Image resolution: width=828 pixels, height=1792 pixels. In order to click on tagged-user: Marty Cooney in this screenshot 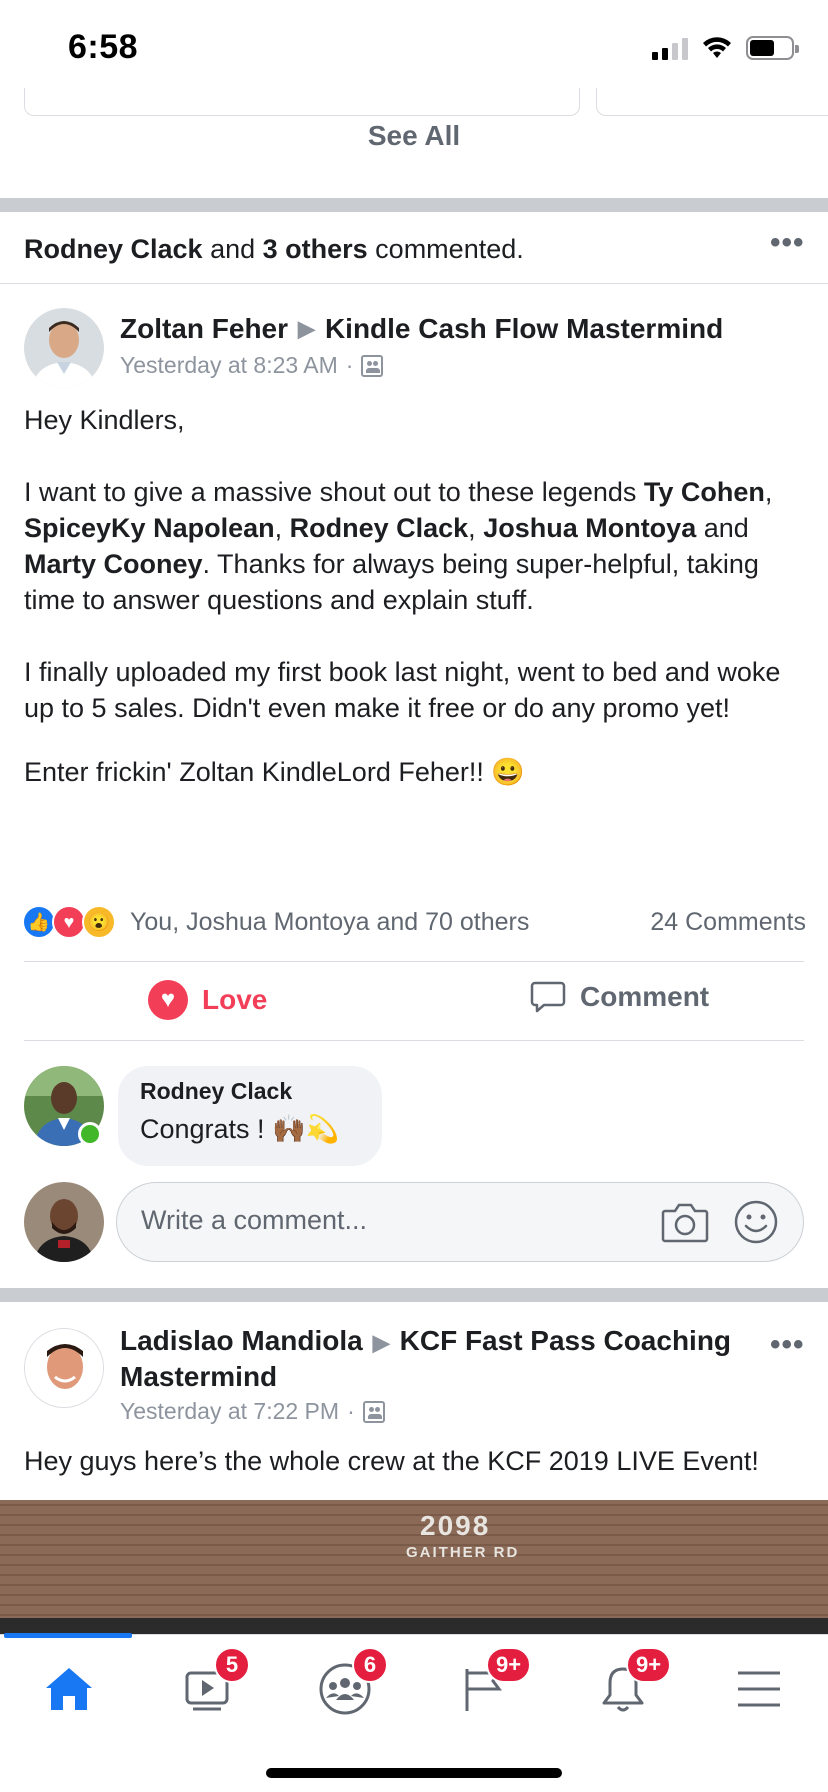, I will do `click(113, 564)`.